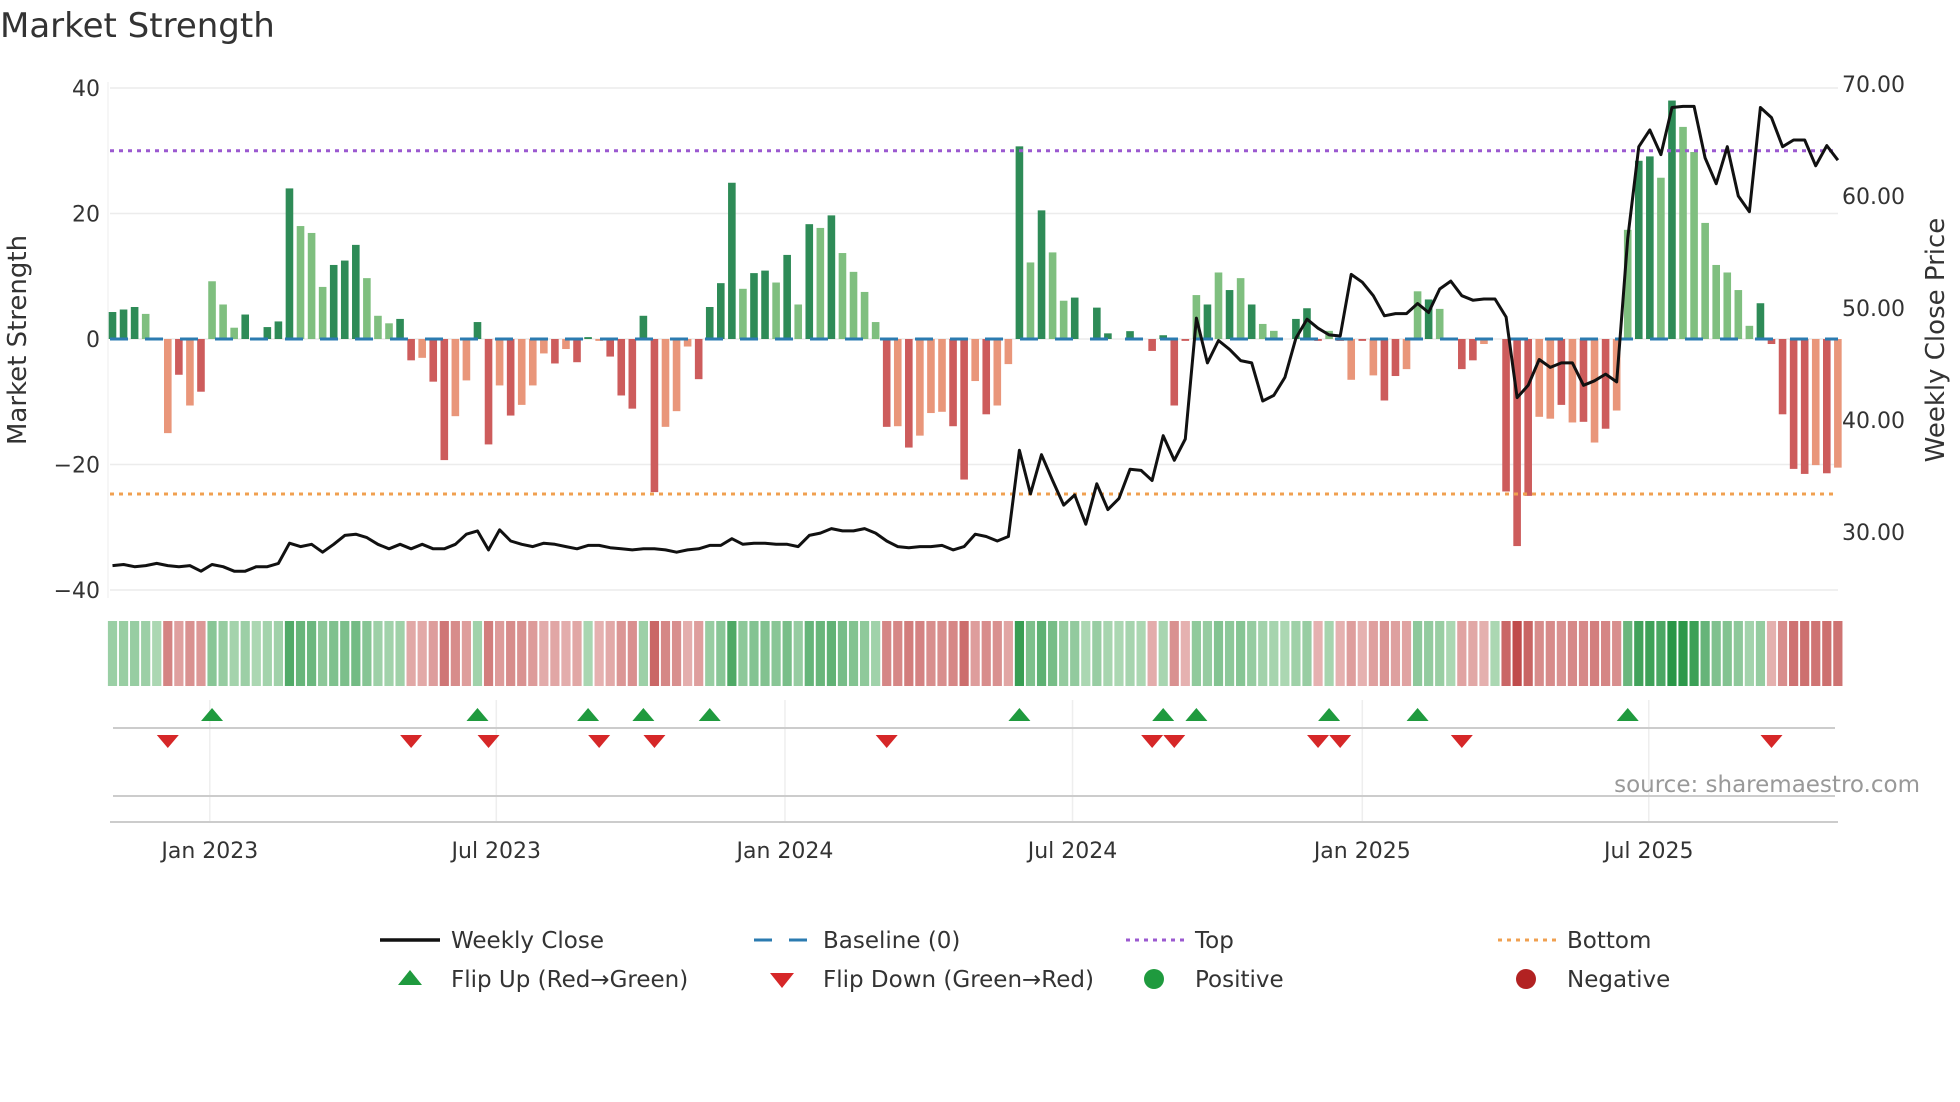 This screenshot has width=1960, height=1102. What do you see at coordinates (1214, 980) in the screenshot?
I see `legend-item: Positive` at bounding box center [1214, 980].